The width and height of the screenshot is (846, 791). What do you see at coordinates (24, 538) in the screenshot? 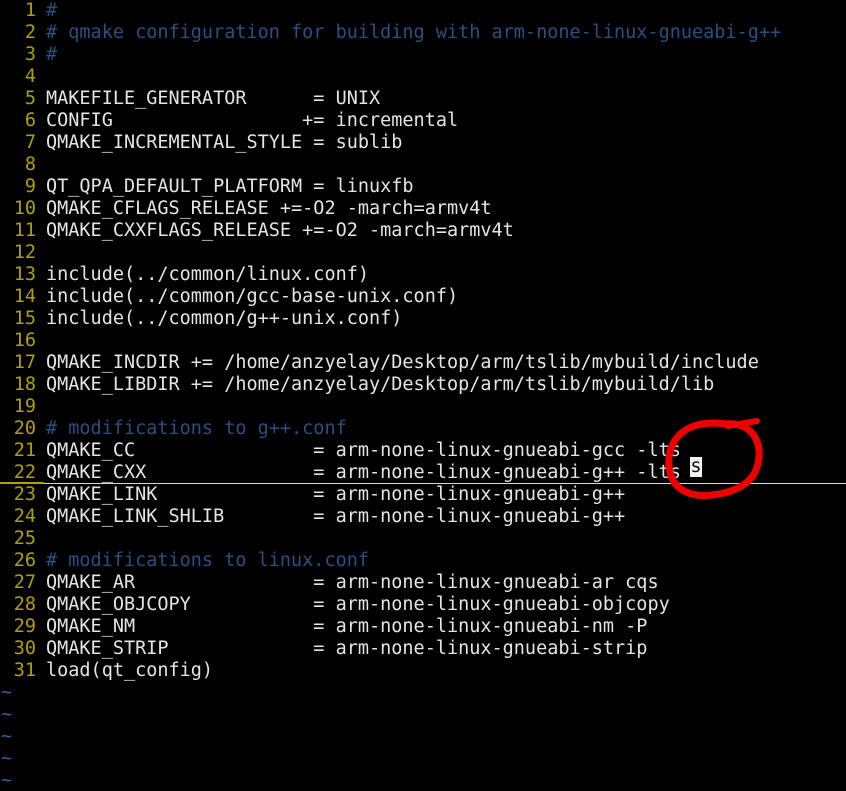
I see `line-number: 25` at bounding box center [24, 538].